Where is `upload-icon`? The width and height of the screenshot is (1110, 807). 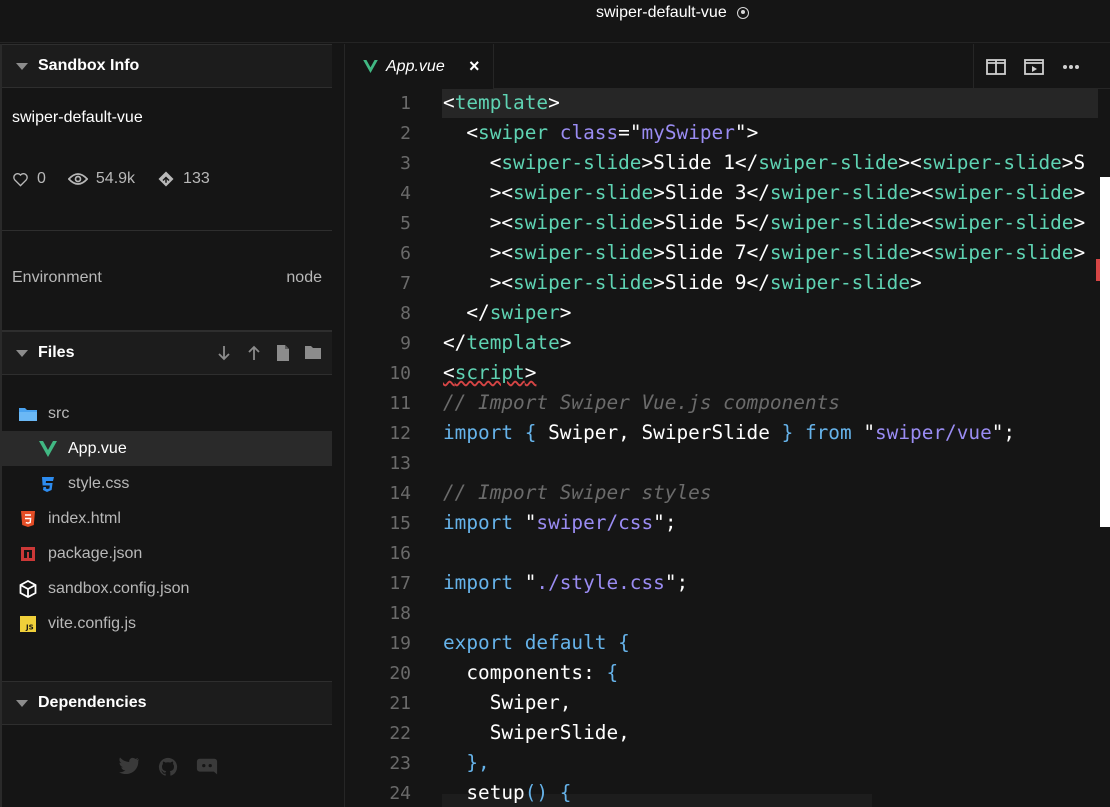
upload-icon is located at coordinates (254, 353).